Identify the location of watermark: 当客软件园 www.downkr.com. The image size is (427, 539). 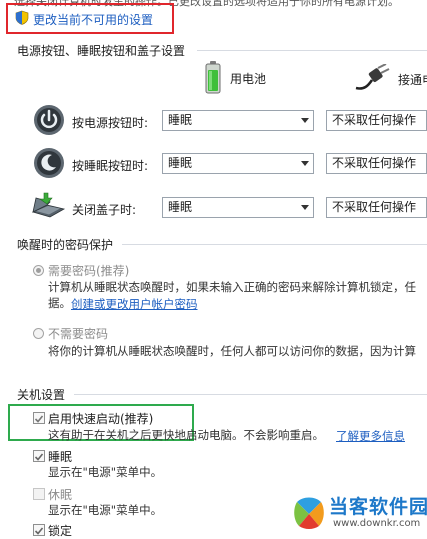
(360, 513).